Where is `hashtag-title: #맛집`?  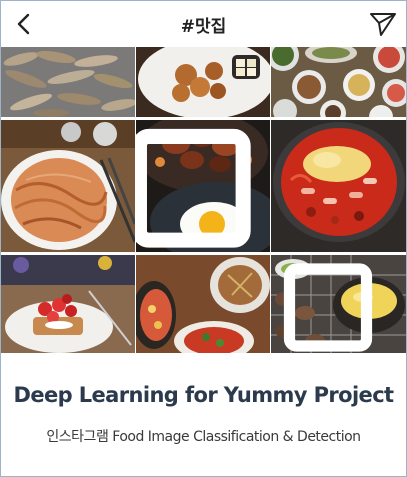 hashtag-title: #맛집 is located at coordinates (203, 27).